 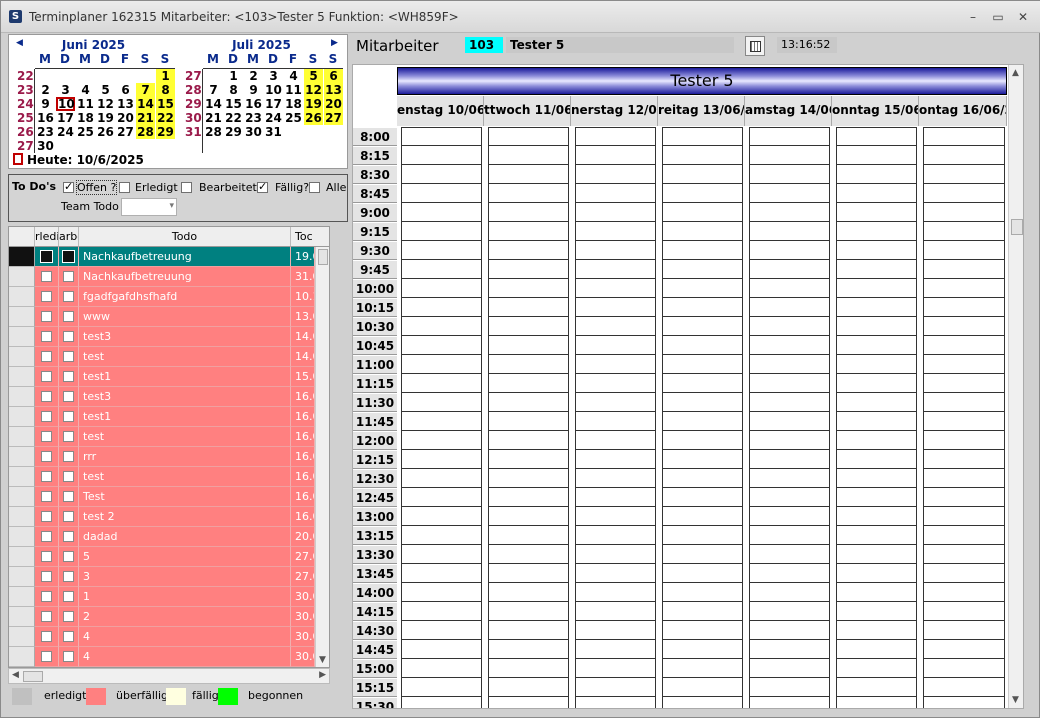 What do you see at coordinates (145, 118) in the screenshot?
I see `calendar-day: 21` at bounding box center [145, 118].